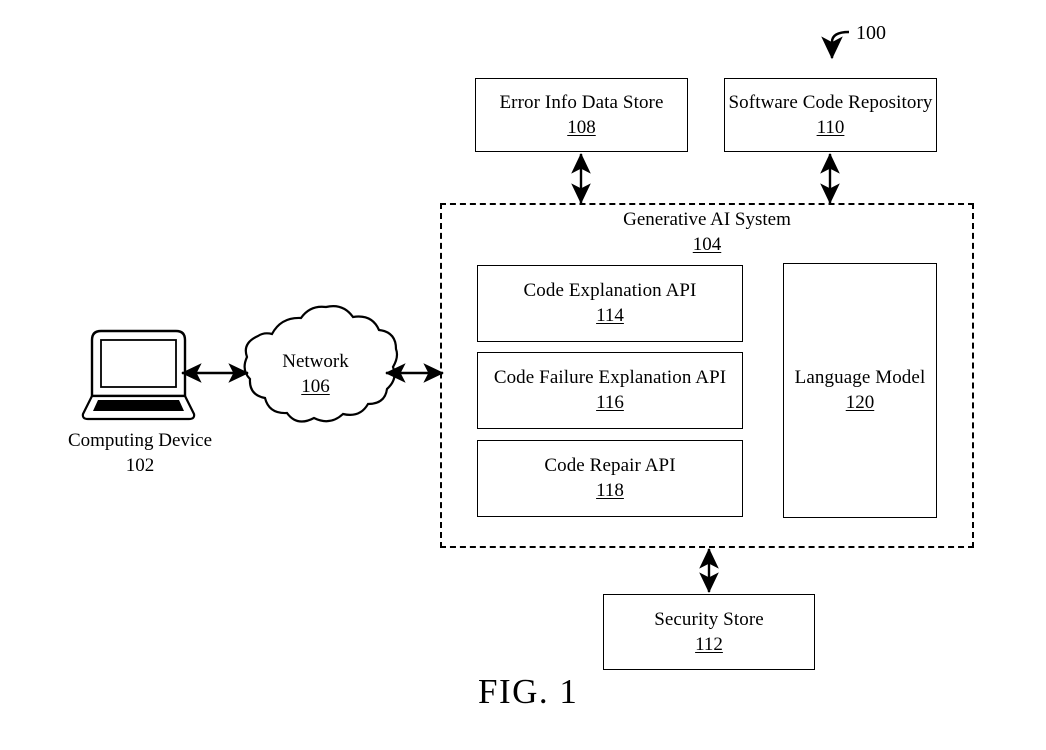  I want to click on software-code-repository-ref: 110, so click(830, 127).